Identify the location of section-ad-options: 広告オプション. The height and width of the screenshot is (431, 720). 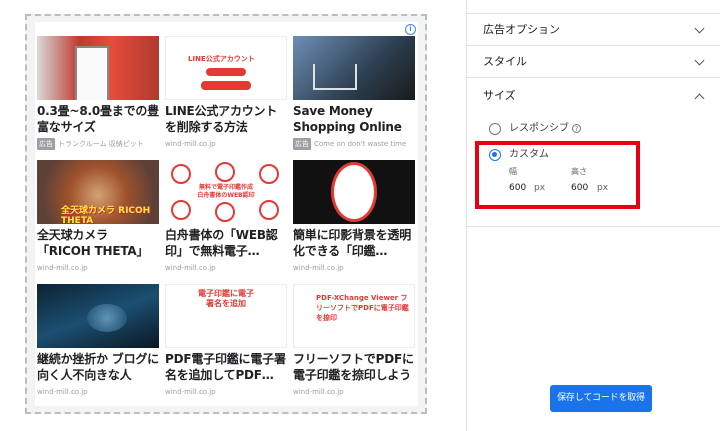
(593, 30).